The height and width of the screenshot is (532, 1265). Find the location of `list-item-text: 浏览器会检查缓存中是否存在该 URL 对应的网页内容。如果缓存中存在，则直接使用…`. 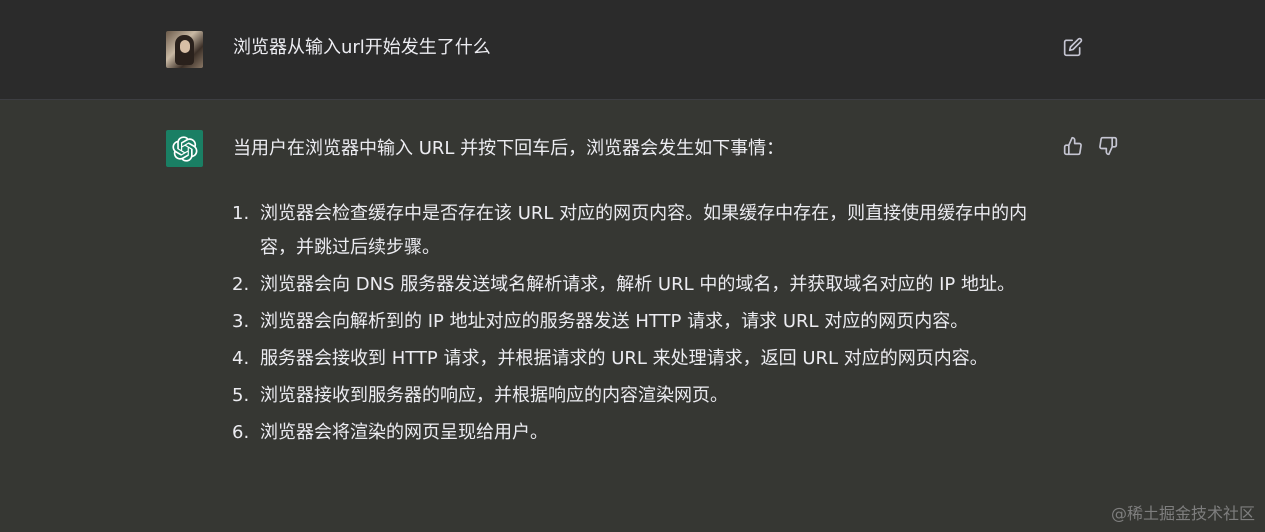

list-item-text: 浏览器会检查缓存中是否存在该 URL 对应的网页内容。如果缓存中存在，则直接使用… is located at coordinates (644, 230).